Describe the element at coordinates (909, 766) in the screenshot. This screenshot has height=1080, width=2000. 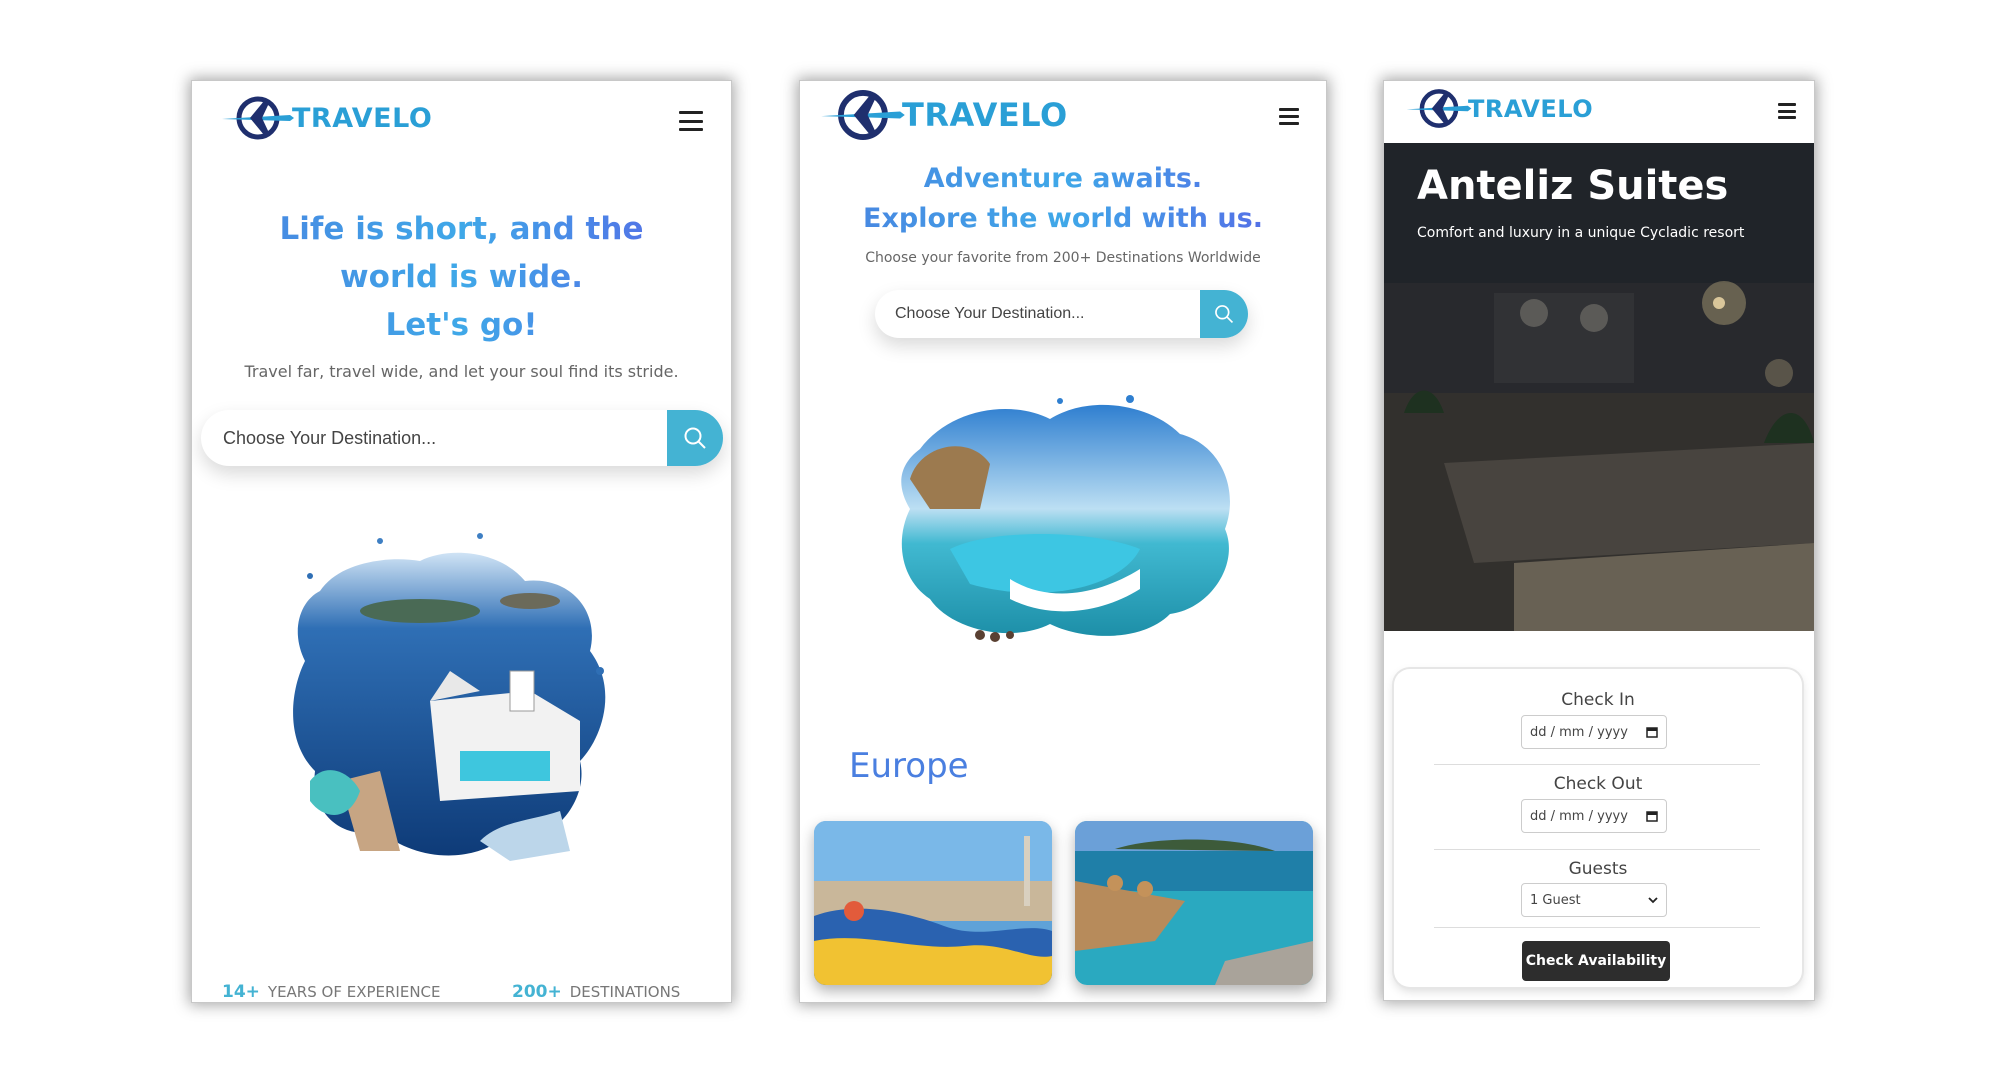
I see `section-title-europe: Europe` at that location.